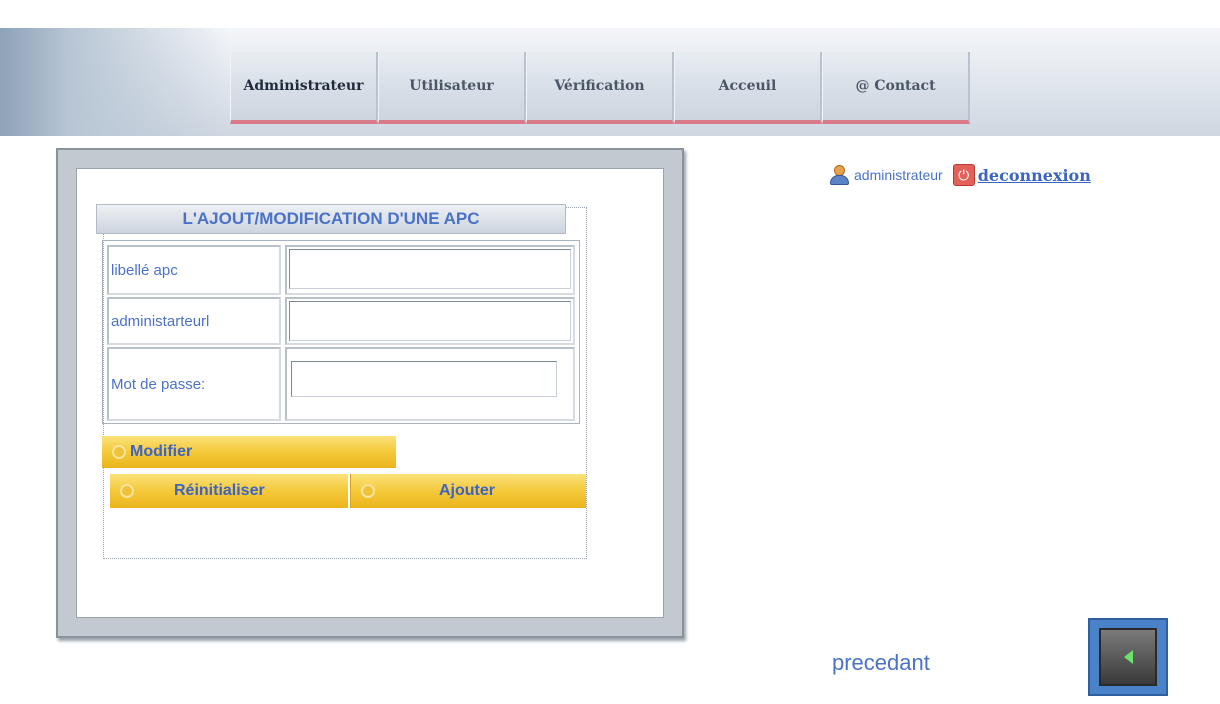 Image resolution: width=1220 pixels, height=704 pixels. Describe the element at coordinates (424, 379) in the screenshot. I see `password-input` at that location.